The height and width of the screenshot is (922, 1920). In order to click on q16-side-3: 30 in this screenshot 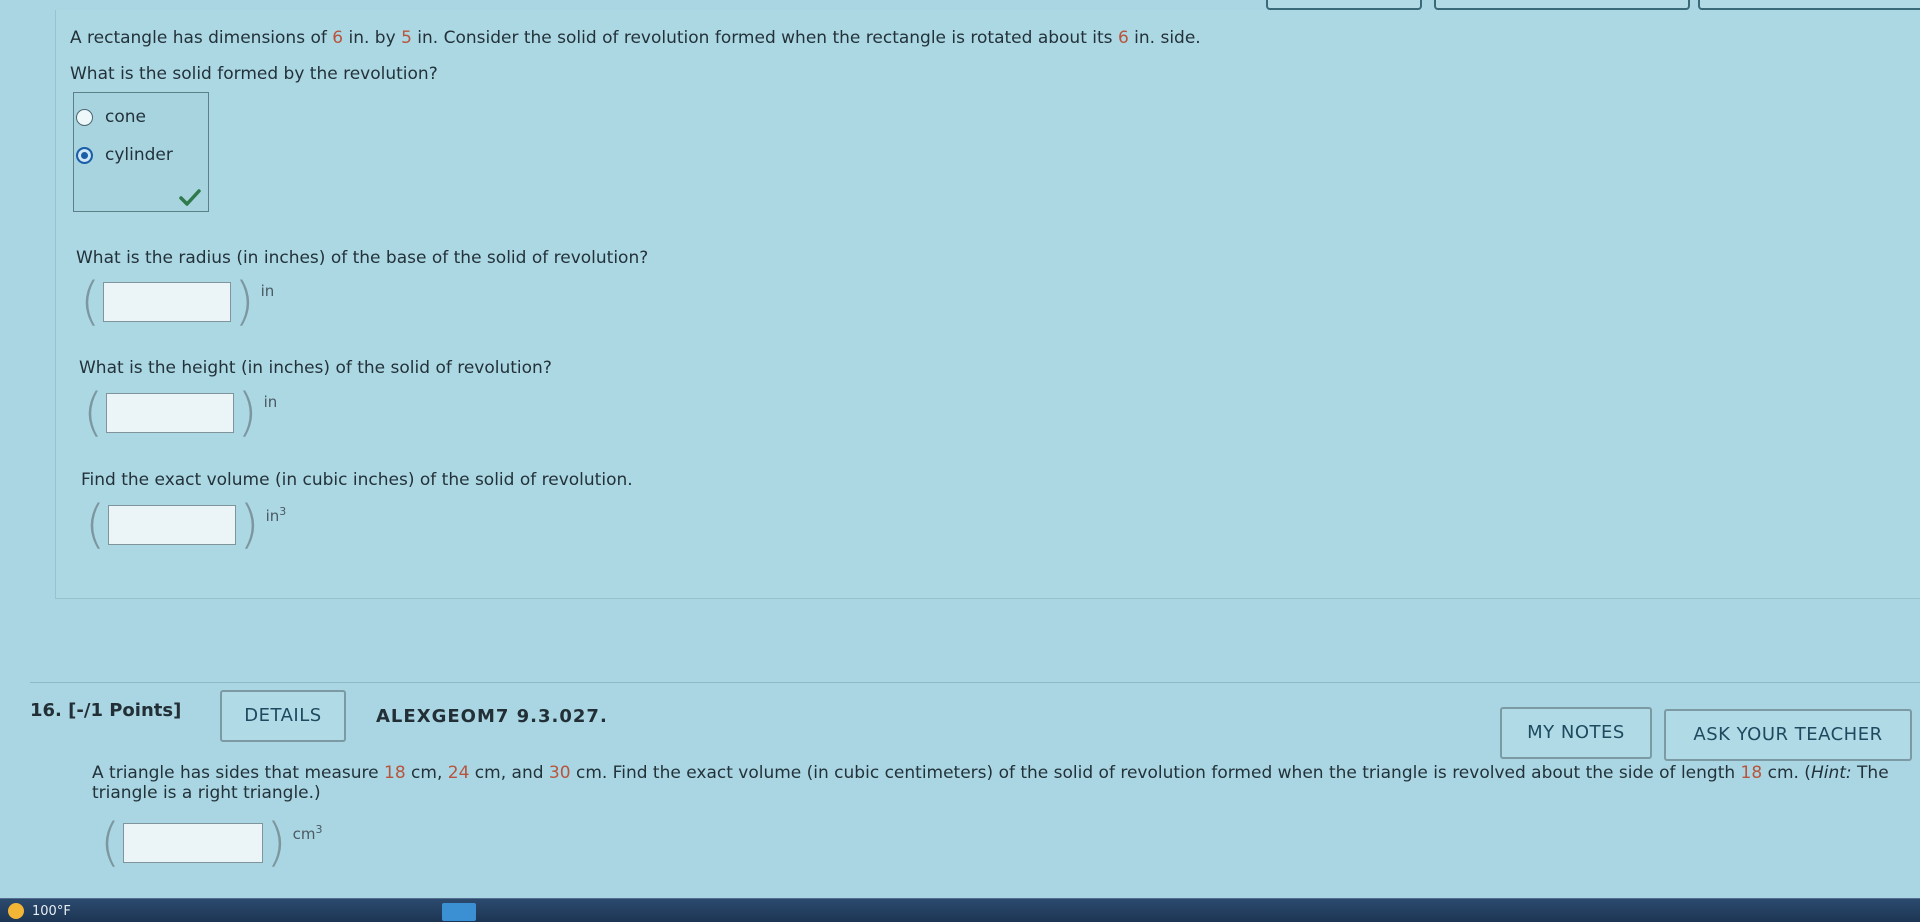, I will do `click(559, 773)`.